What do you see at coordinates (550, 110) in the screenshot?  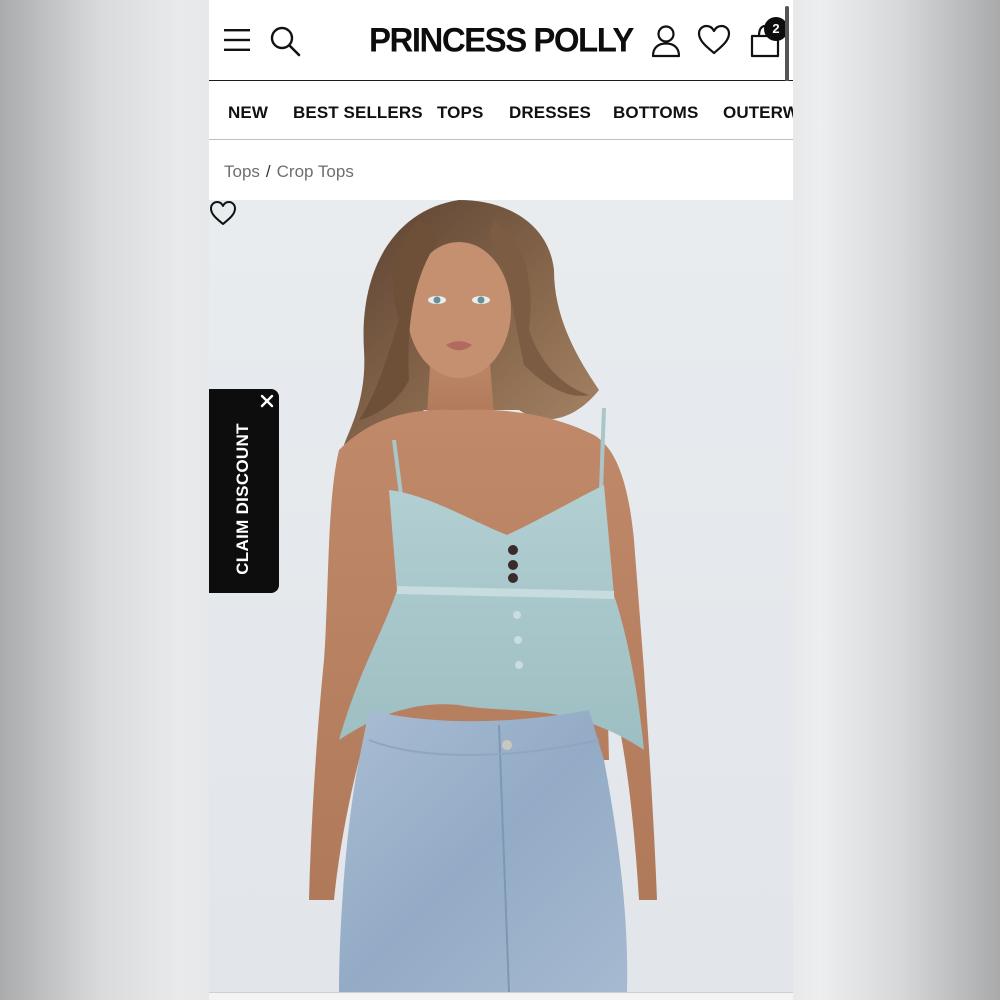 I see `nav-item-dresses: DRESSES` at bounding box center [550, 110].